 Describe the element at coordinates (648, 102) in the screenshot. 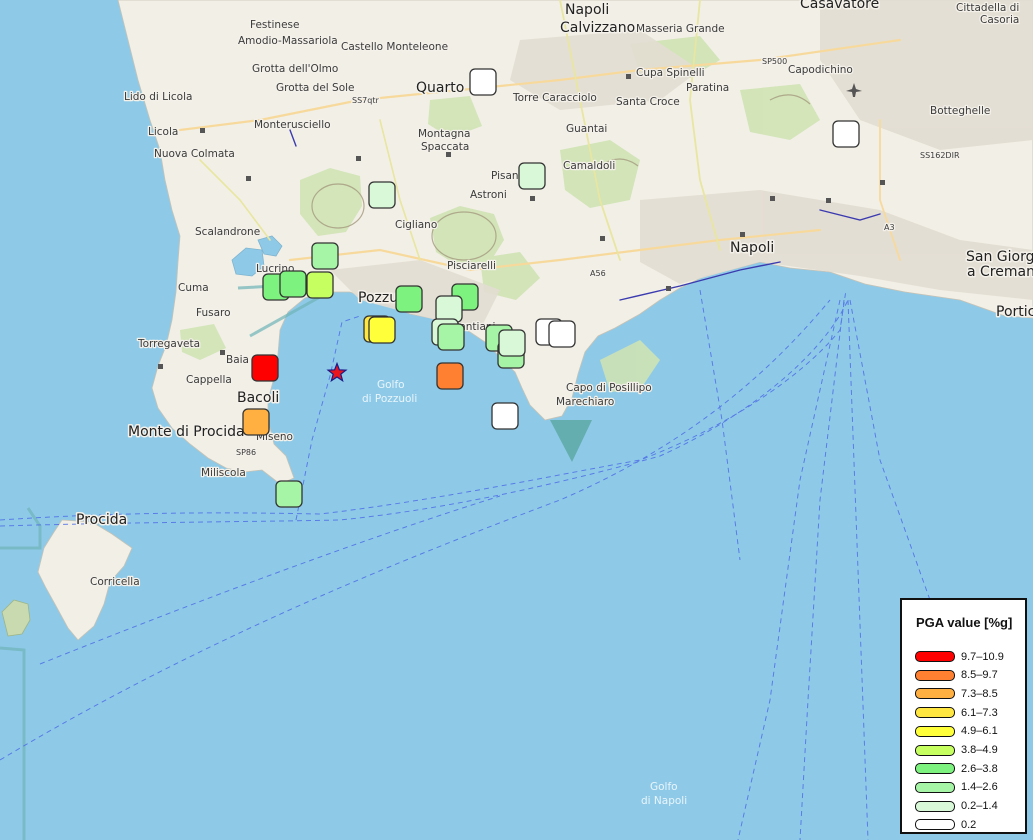

I see `label-santa-croce: Santa Croce` at that location.